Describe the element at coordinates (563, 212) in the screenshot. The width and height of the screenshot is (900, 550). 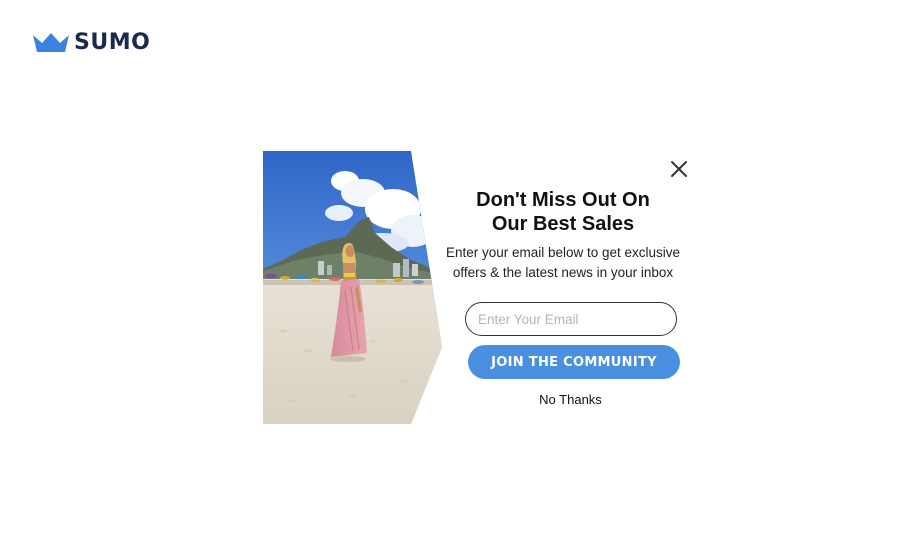
I see `popup-headline: Don't Miss Out On Our Best Sales` at that location.